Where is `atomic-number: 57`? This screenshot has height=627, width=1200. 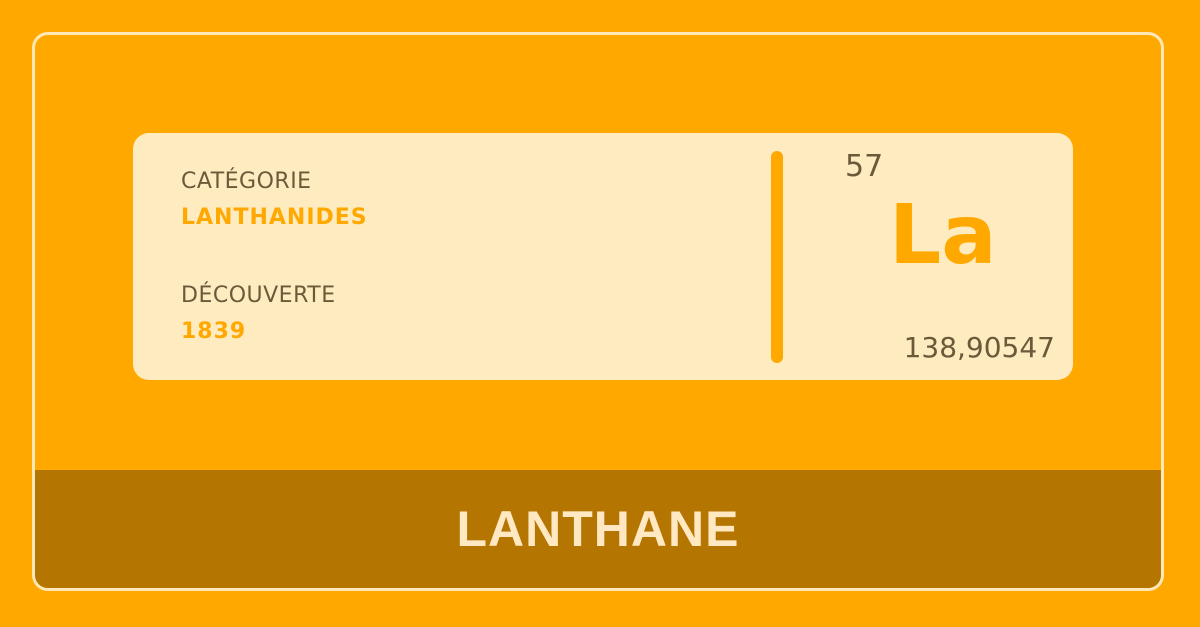 atomic-number: 57 is located at coordinates (864, 166).